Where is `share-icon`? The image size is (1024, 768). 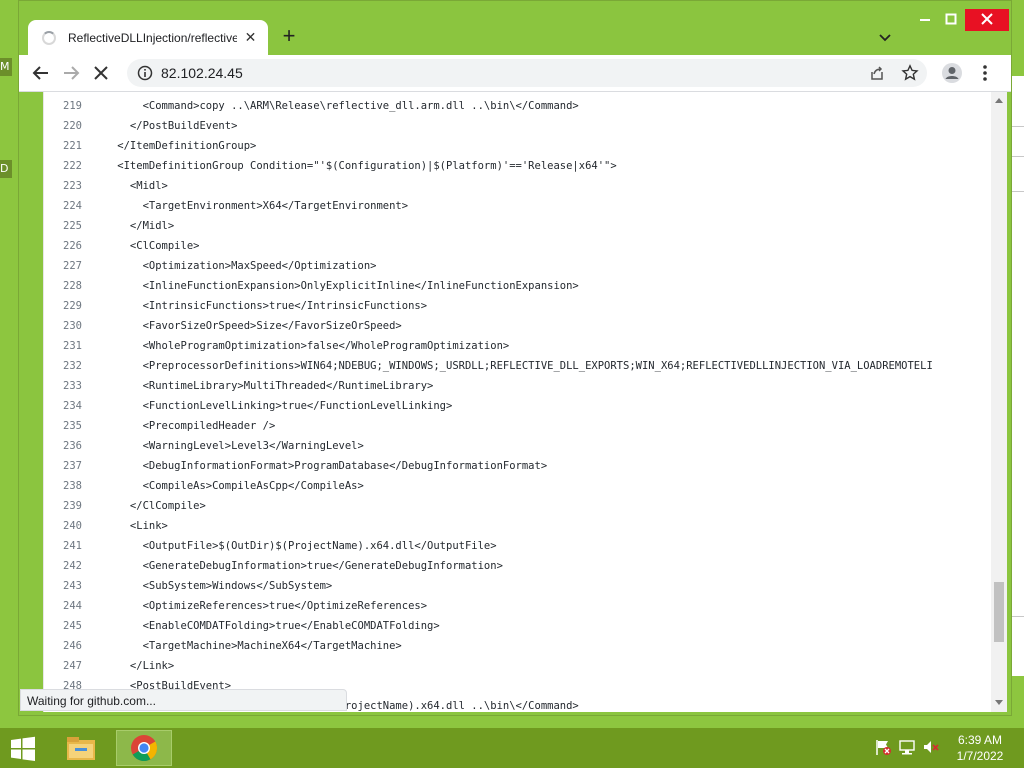 share-icon is located at coordinates (877, 73).